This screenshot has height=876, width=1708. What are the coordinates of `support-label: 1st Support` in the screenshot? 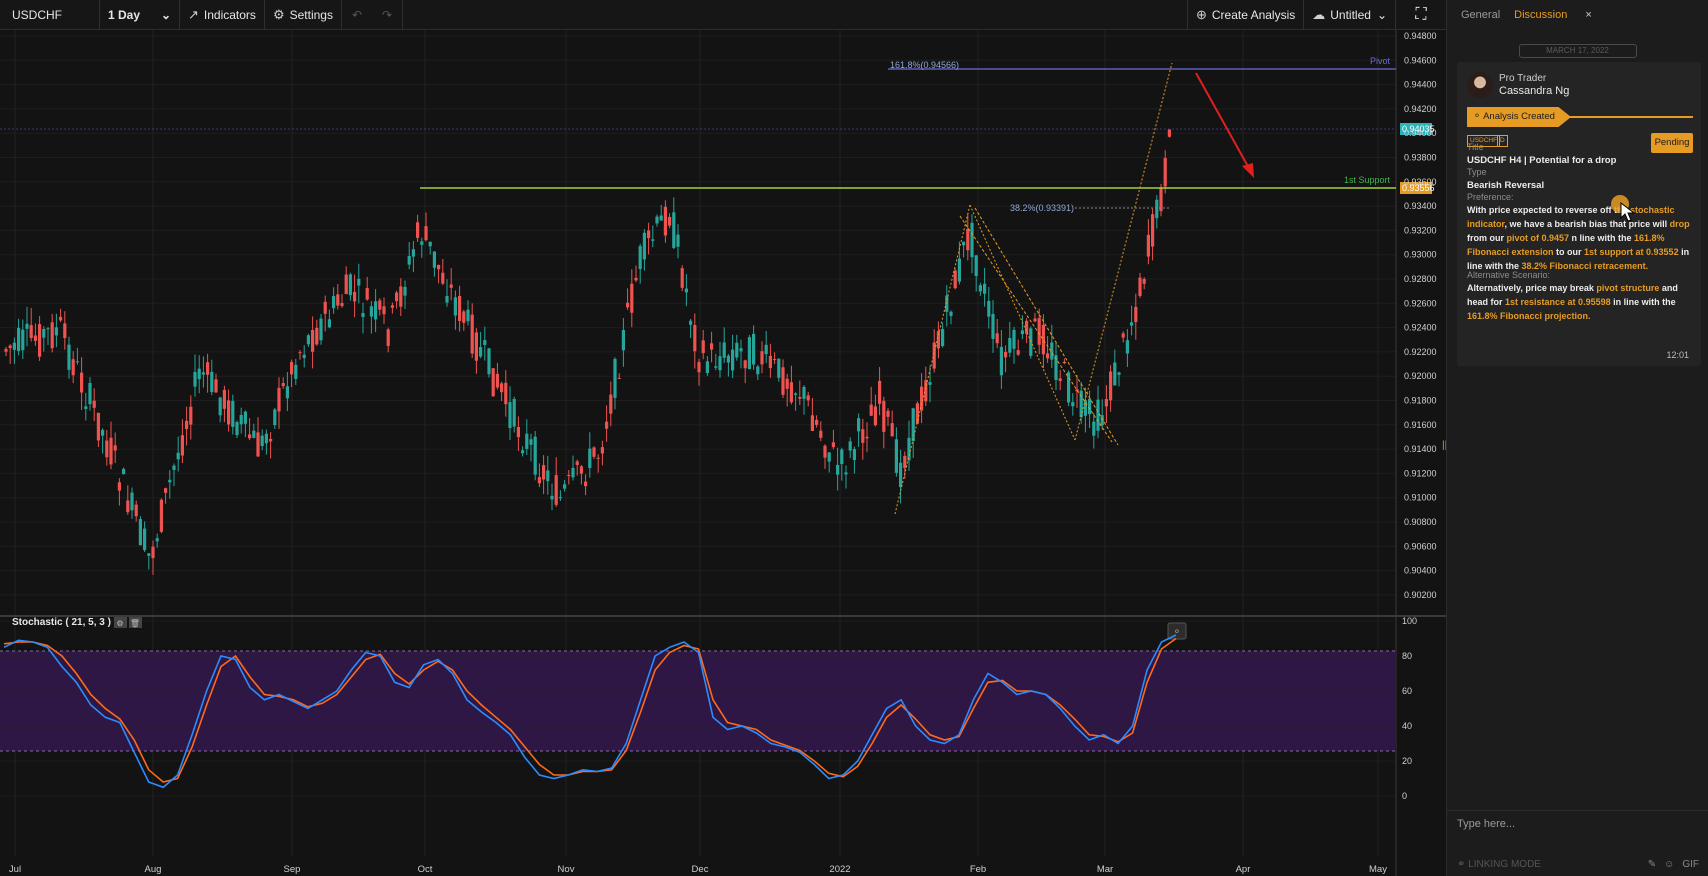 It's located at (1367, 180).